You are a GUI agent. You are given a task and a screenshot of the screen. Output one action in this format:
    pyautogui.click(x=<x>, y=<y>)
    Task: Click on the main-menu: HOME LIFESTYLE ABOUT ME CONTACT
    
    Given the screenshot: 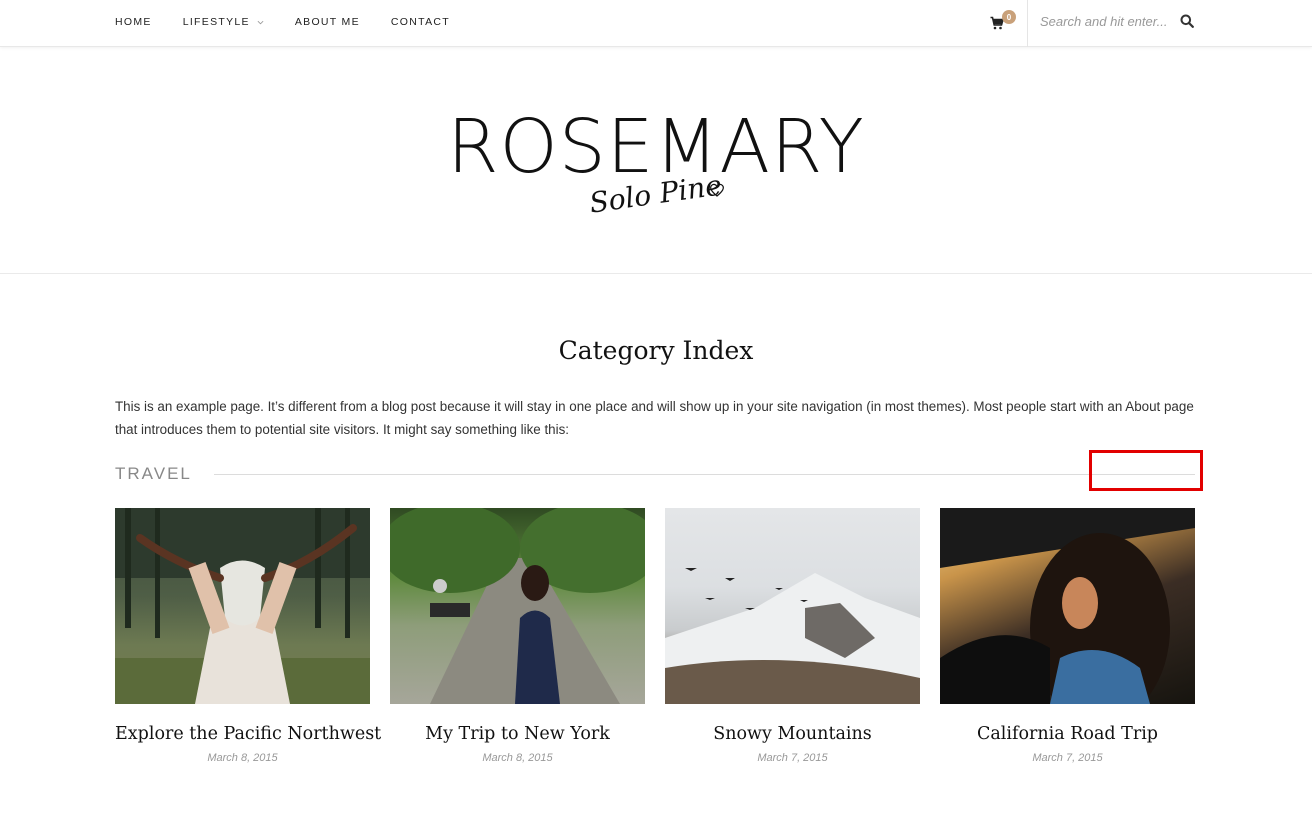 What is the action you would take?
    pyautogui.click(x=298, y=22)
    